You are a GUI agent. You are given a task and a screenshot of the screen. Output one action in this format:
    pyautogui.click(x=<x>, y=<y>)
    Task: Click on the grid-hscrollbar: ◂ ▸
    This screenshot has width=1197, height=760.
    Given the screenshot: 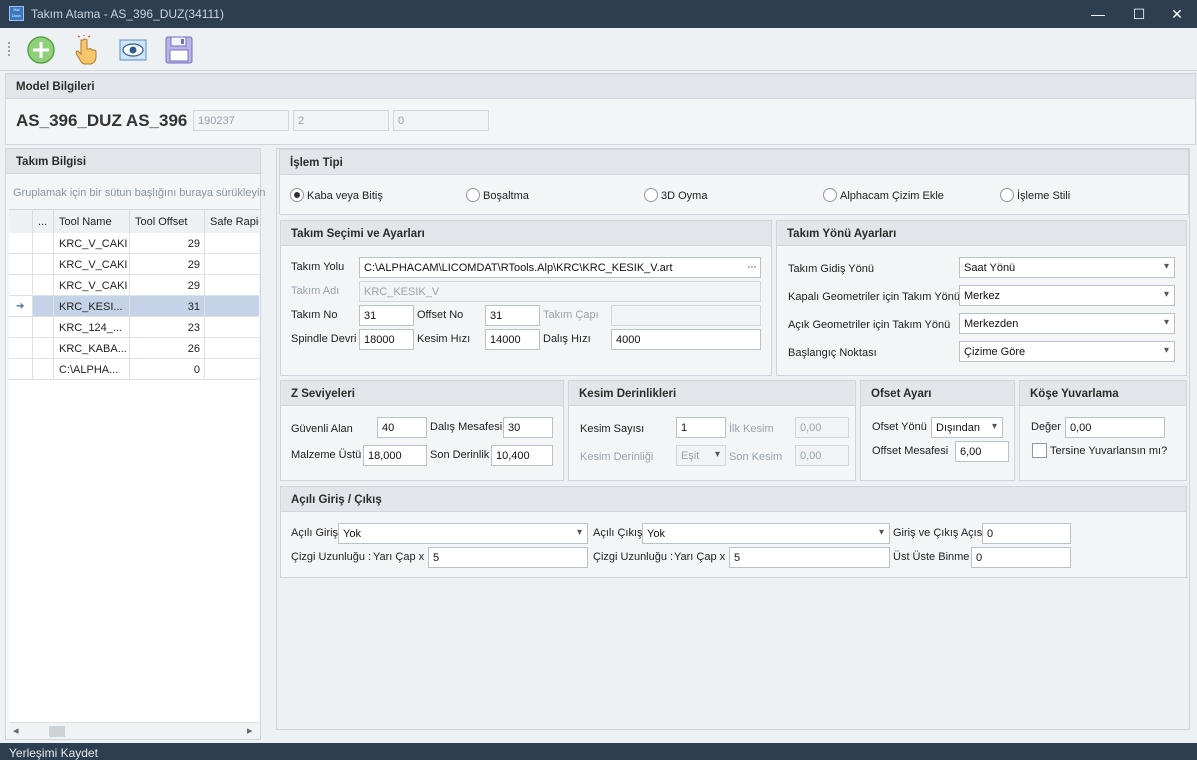 What is the action you would take?
    pyautogui.click(x=134, y=730)
    